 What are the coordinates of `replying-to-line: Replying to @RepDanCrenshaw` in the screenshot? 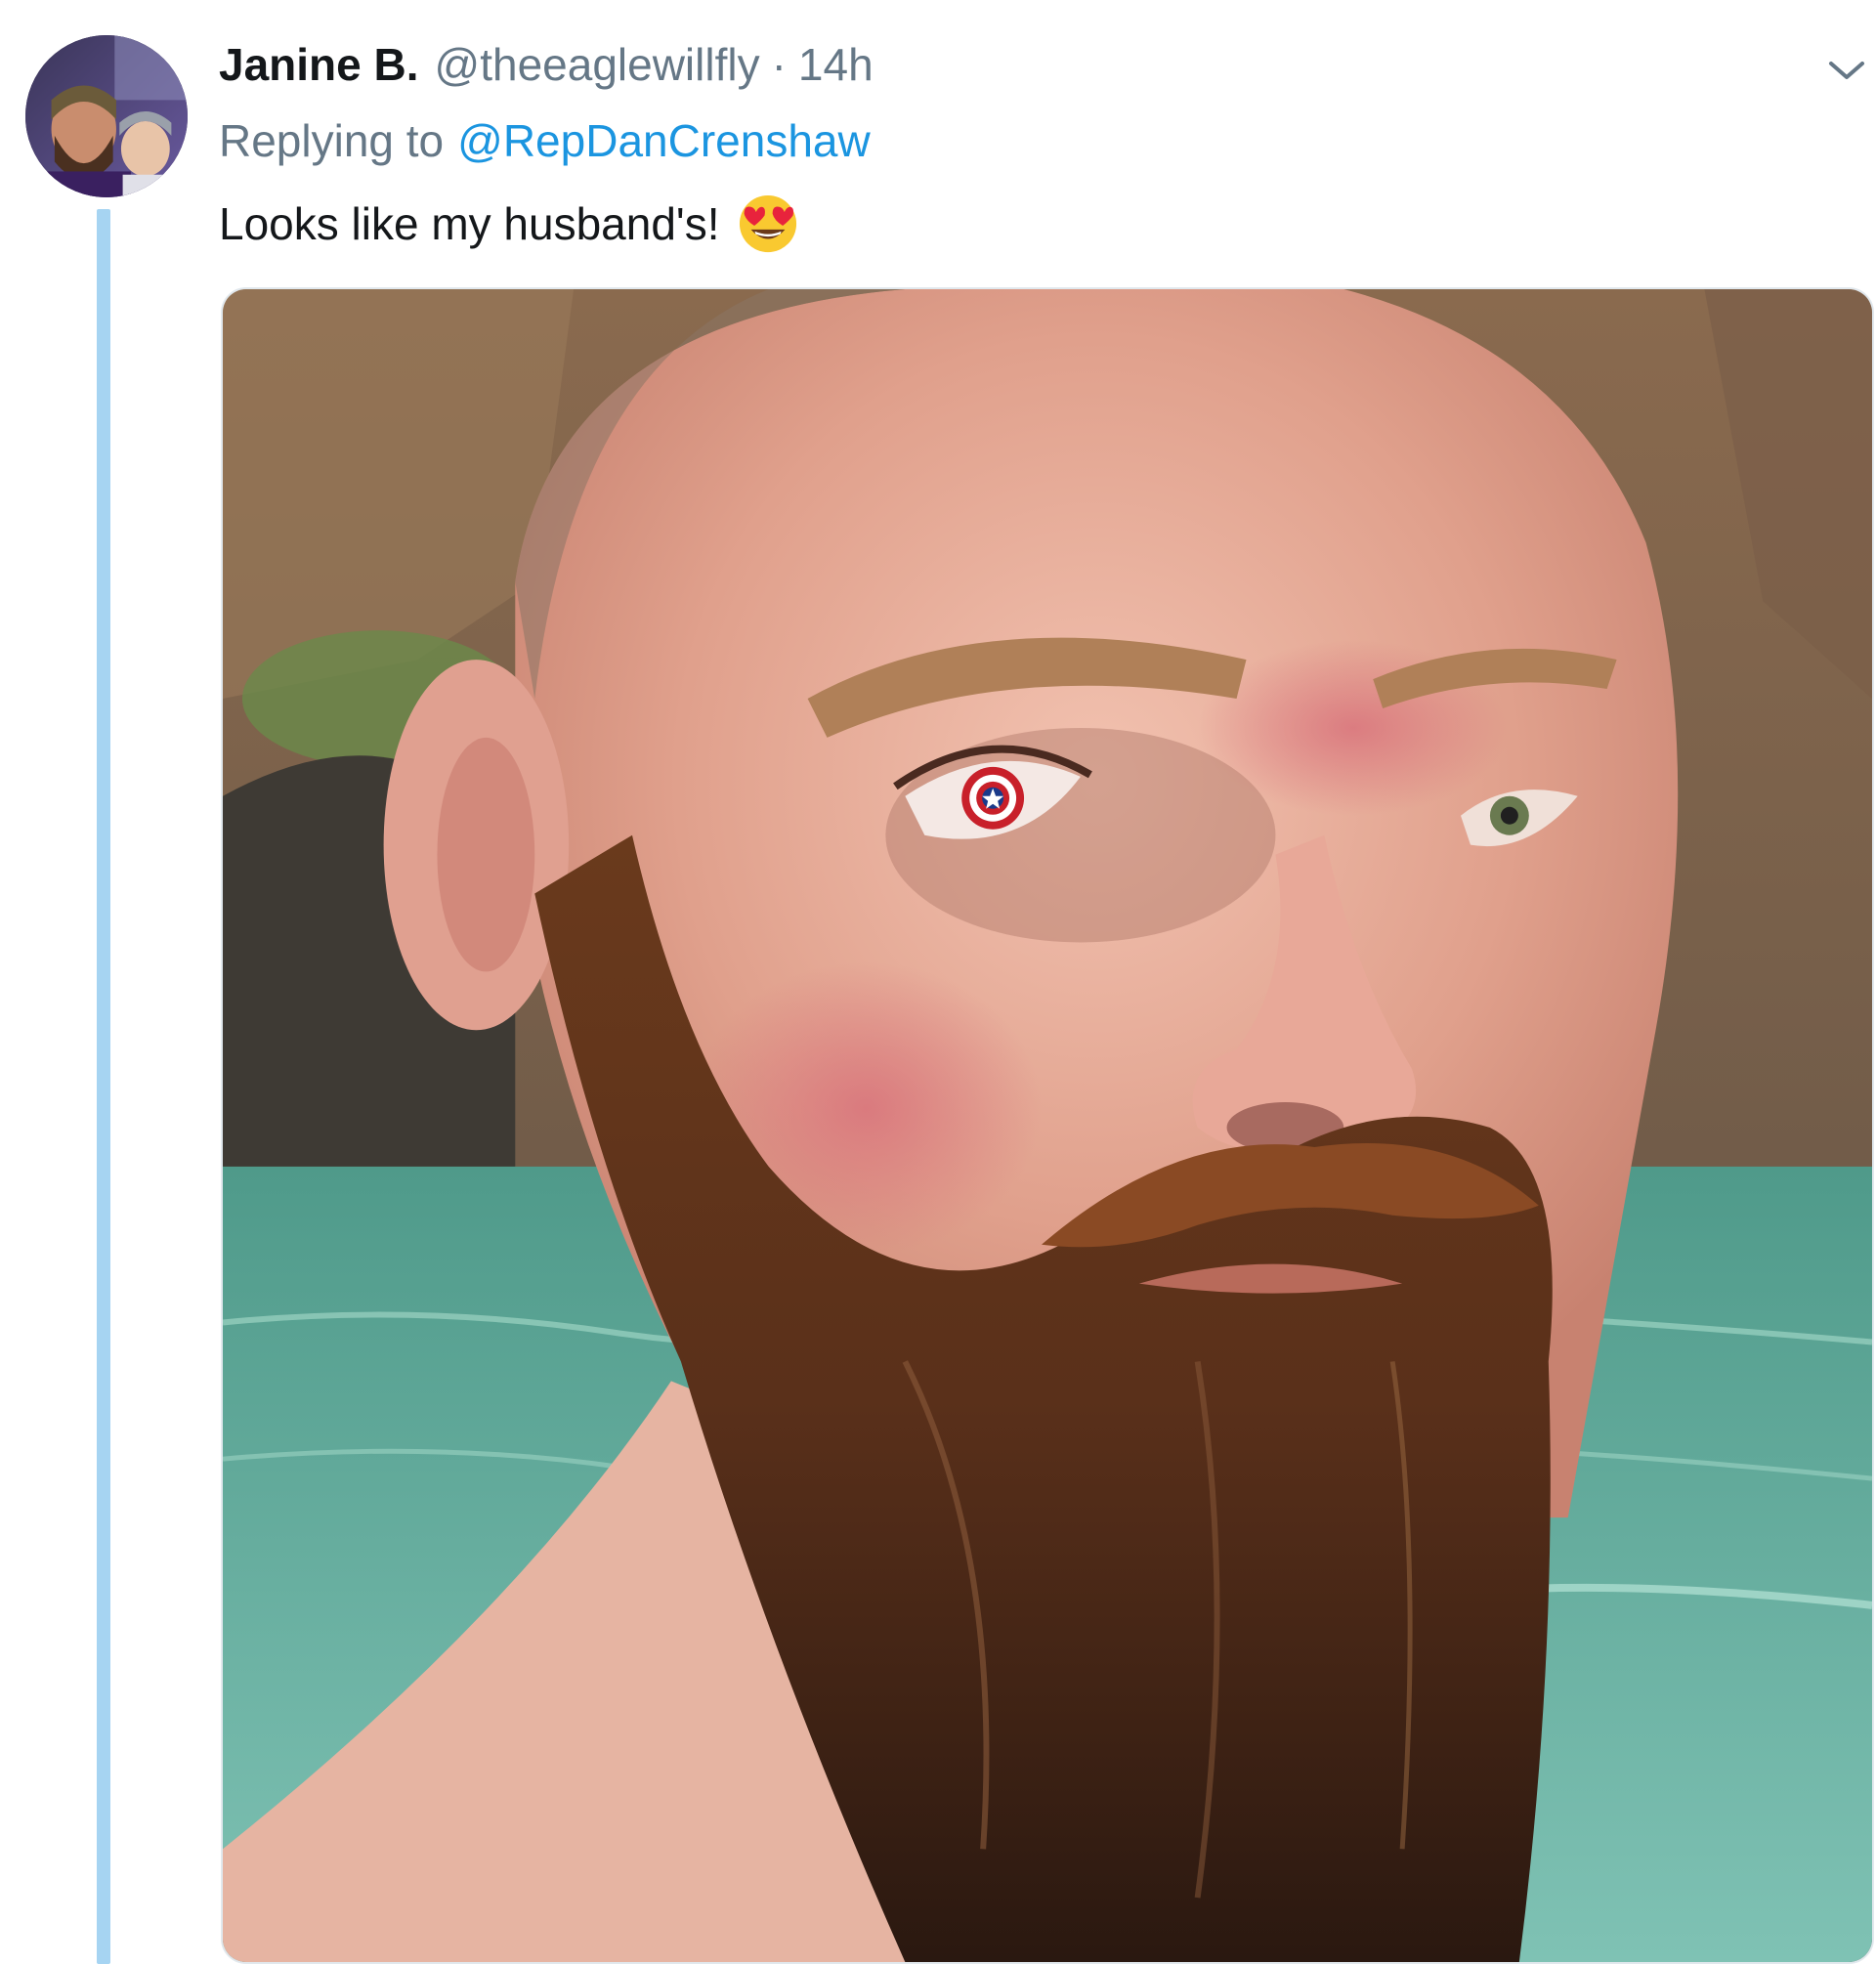 It's located at (545, 140).